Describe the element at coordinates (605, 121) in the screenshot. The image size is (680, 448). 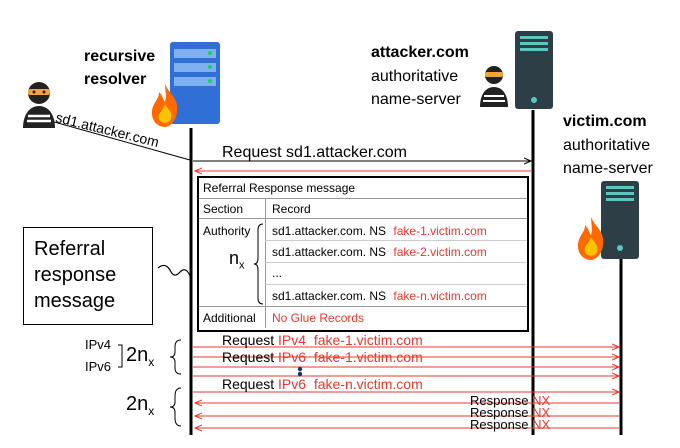
I see `victim-ns-name: victim.com` at that location.